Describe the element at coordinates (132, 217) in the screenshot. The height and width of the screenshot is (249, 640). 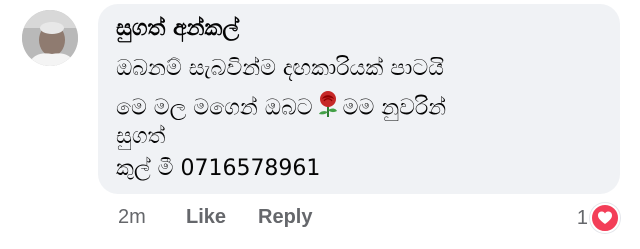
I see `comment-timestamp: 2m` at that location.